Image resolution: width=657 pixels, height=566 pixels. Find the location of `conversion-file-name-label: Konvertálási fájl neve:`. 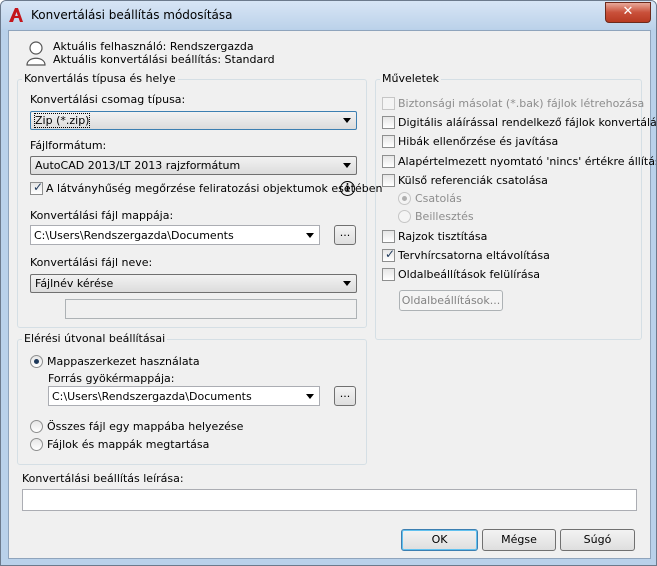

conversion-file-name-label: Konvertálási fájl neve: is located at coordinates (91, 262).